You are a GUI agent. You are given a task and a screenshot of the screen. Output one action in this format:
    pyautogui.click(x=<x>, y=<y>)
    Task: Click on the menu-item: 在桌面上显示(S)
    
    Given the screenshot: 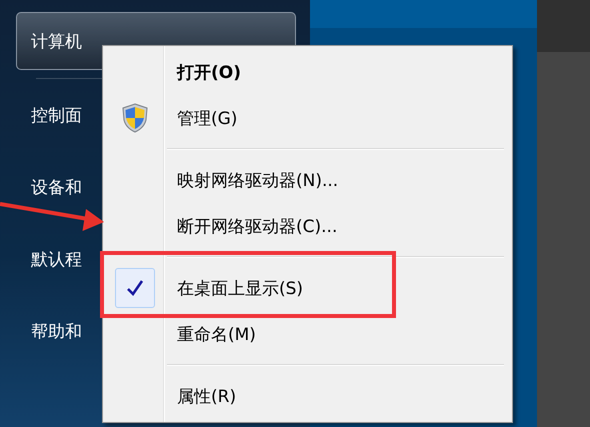 What is the action you would take?
    pyautogui.click(x=307, y=288)
    